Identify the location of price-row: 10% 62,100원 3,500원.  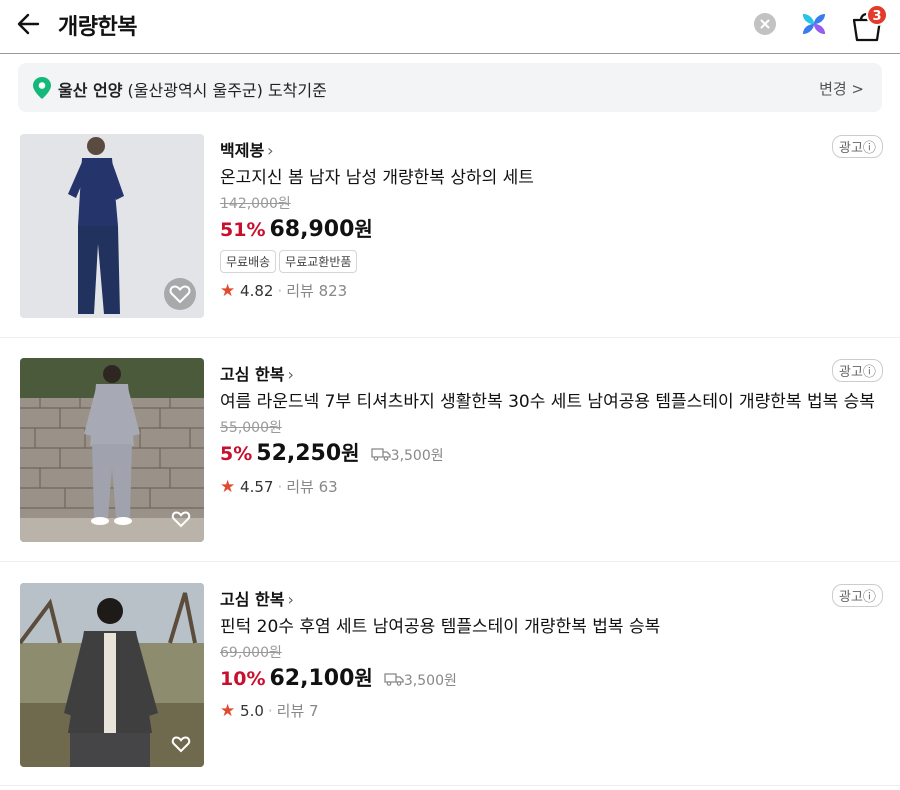
(338, 676).